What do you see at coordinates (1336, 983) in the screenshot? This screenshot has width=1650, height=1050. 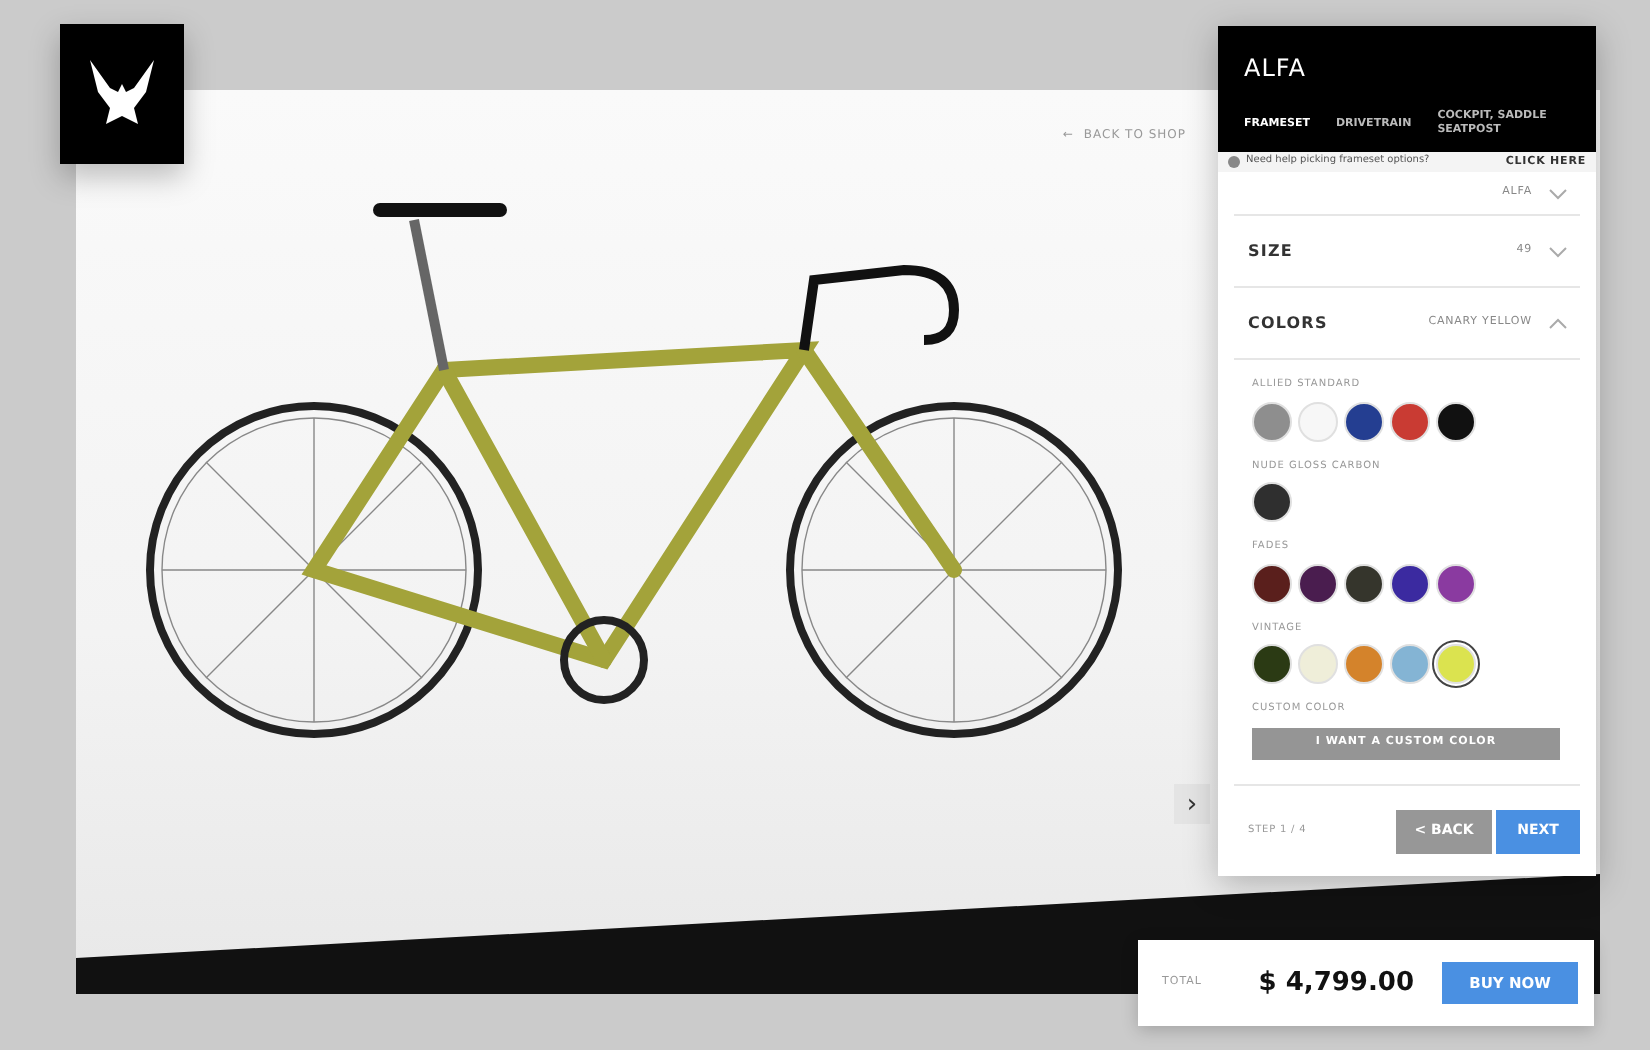 I see `total-price: $ 4,799.00` at bounding box center [1336, 983].